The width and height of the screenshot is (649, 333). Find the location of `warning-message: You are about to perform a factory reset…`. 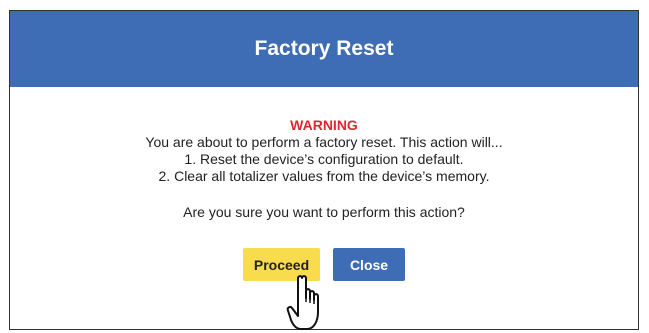

warning-message: You are about to perform a factory reset… is located at coordinates (324, 142).